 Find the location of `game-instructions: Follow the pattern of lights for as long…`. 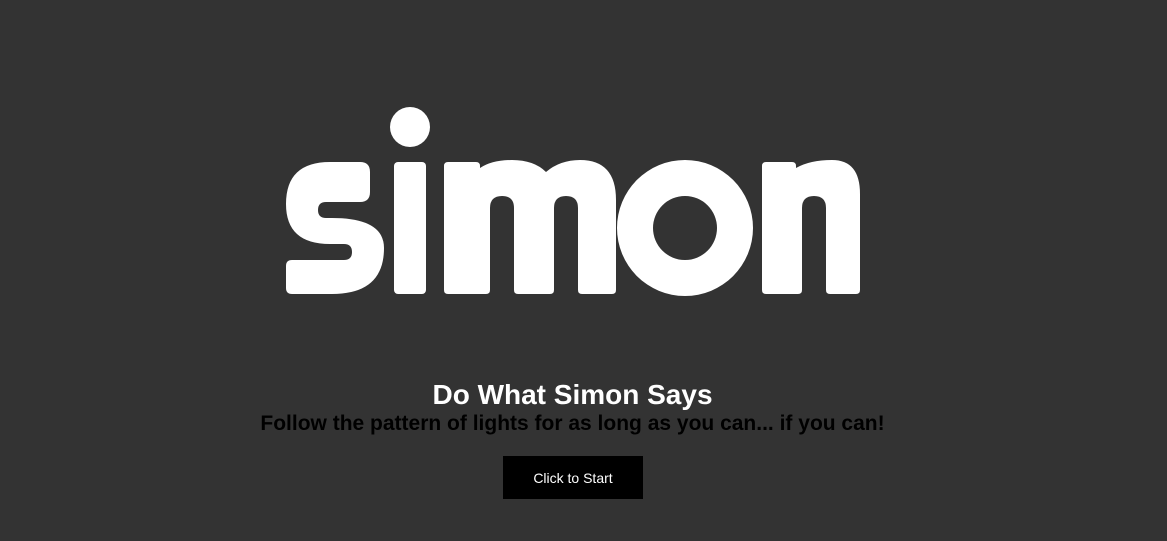

game-instructions: Follow the pattern of lights for as long… is located at coordinates (572, 423).